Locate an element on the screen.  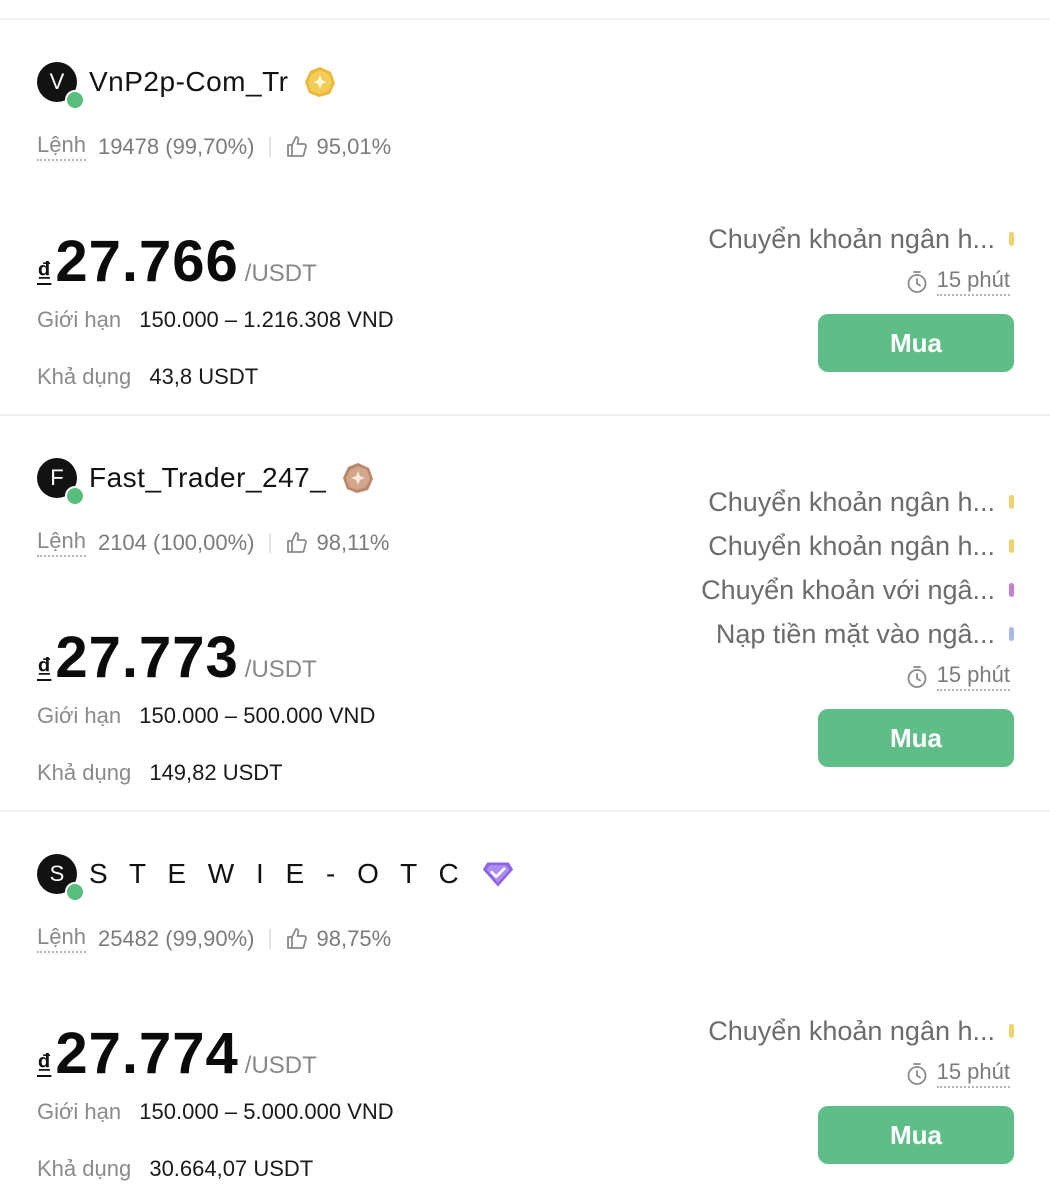
merchant-stats: Lệnh 2104 (100,00%) 98,11% is located at coordinates (213, 542).